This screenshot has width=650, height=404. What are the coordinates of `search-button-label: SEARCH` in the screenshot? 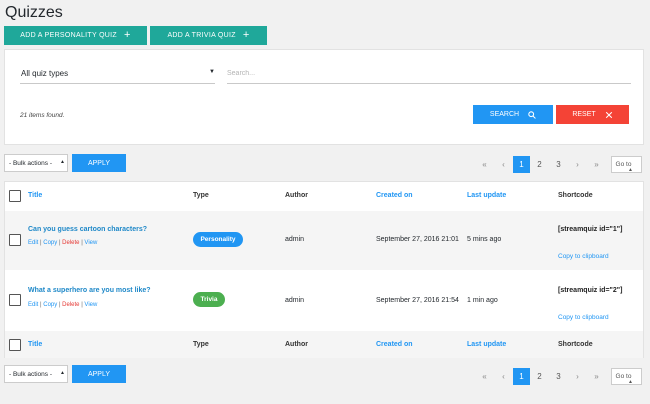 It's located at (504, 114).